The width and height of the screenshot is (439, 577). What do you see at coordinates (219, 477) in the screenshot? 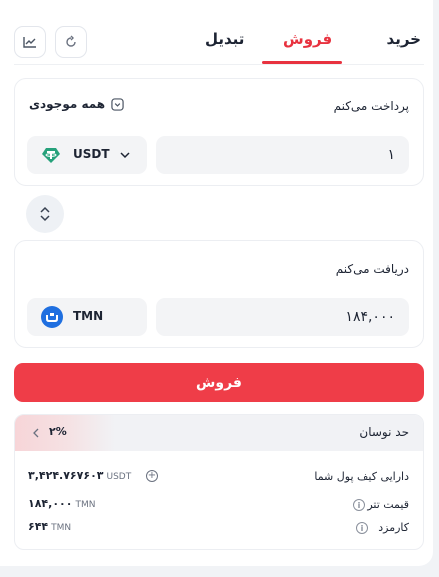
I see `wallet-balance-row: دارایی کیف پول شما ۳,۴۲۴.۷۶۷۶۰۳ USDT +` at bounding box center [219, 477].